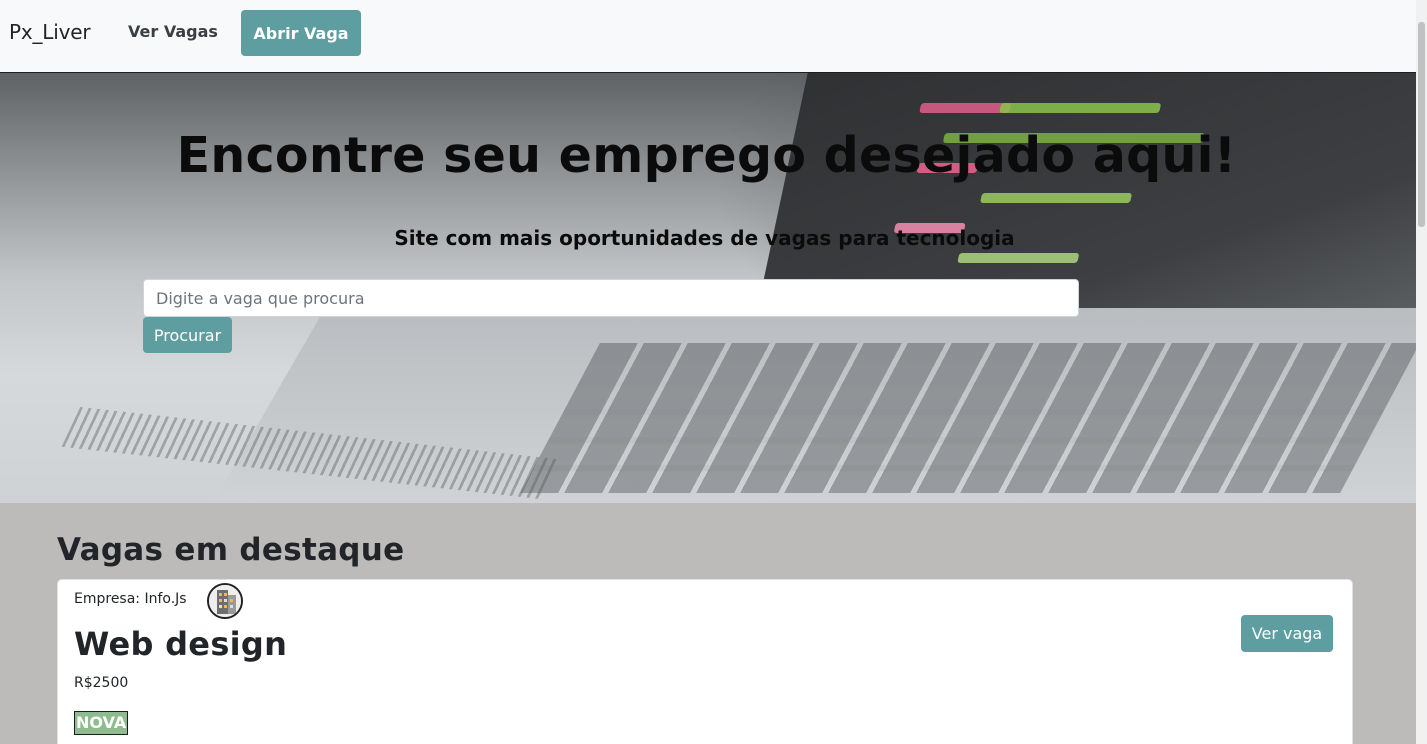  What do you see at coordinates (187, 335) in the screenshot?
I see `search-button: Procurar` at bounding box center [187, 335].